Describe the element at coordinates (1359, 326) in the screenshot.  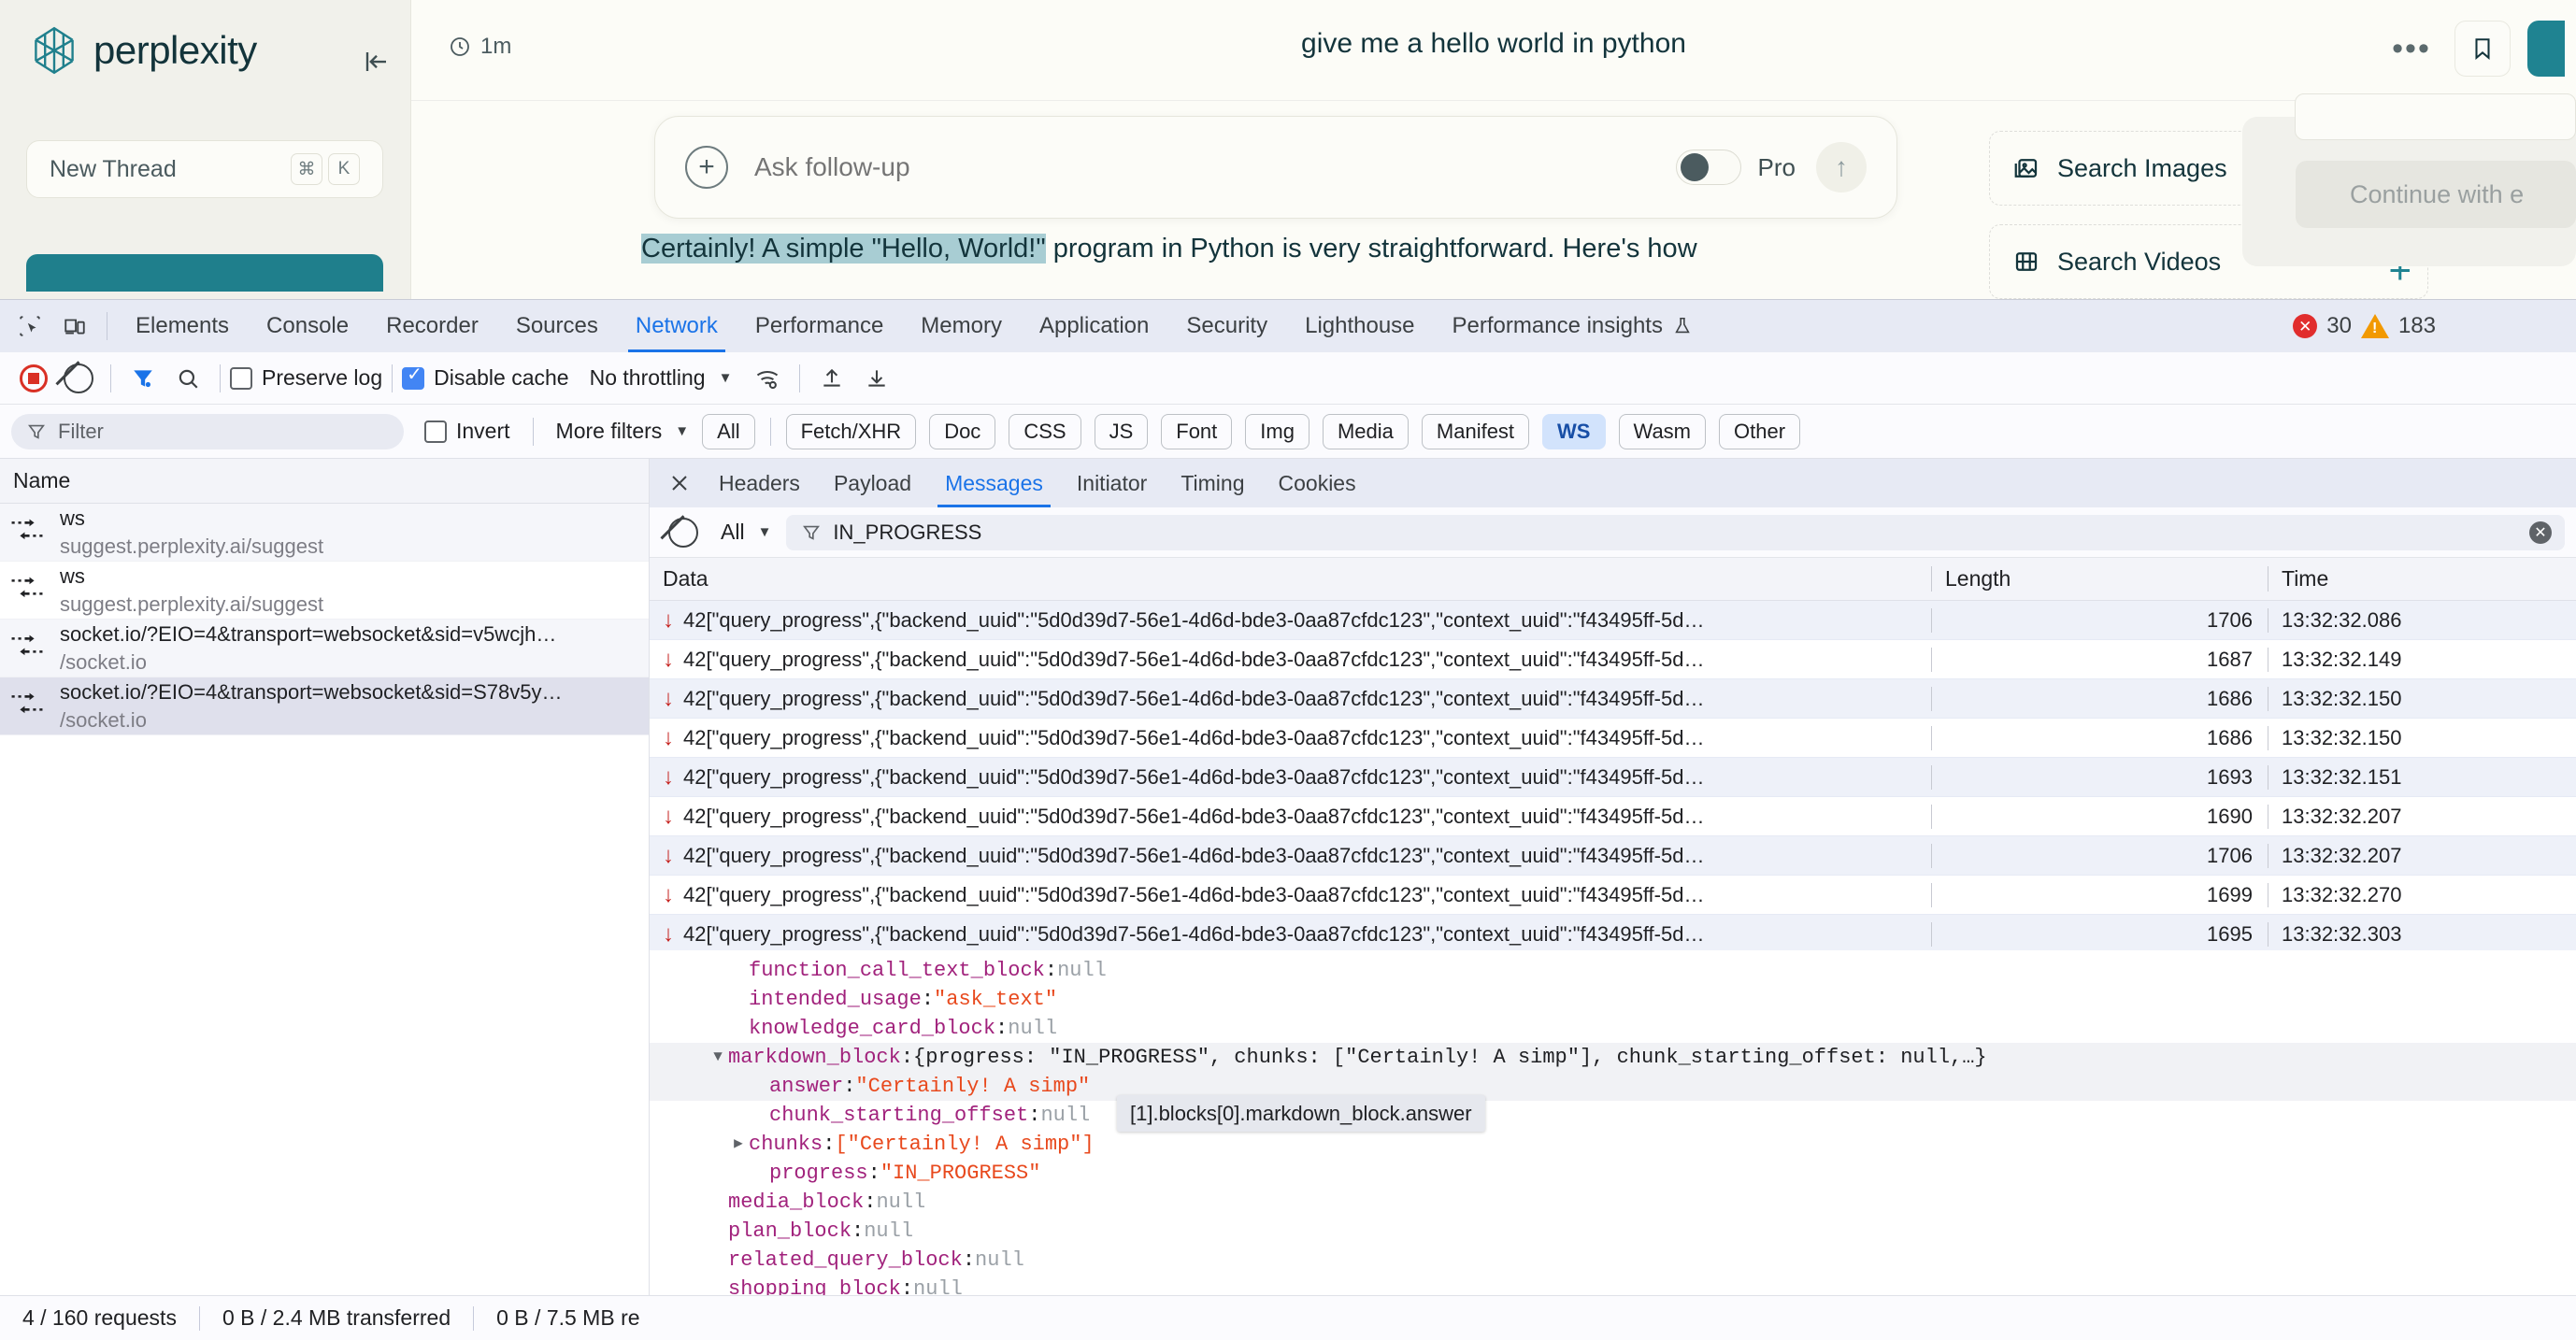
I see `tab-lighthouse: Lighthouse` at that location.